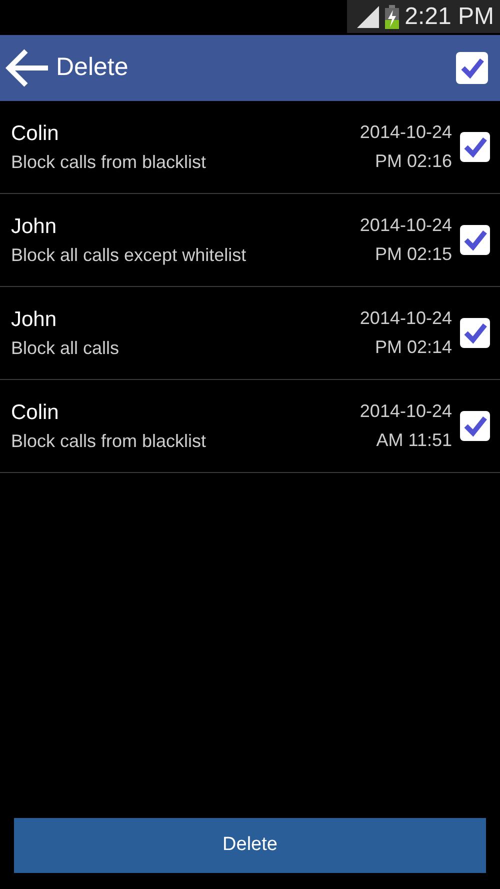 This screenshot has height=889, width=500. I want to click on entry-time: PM 02:15, so click(413, 255).